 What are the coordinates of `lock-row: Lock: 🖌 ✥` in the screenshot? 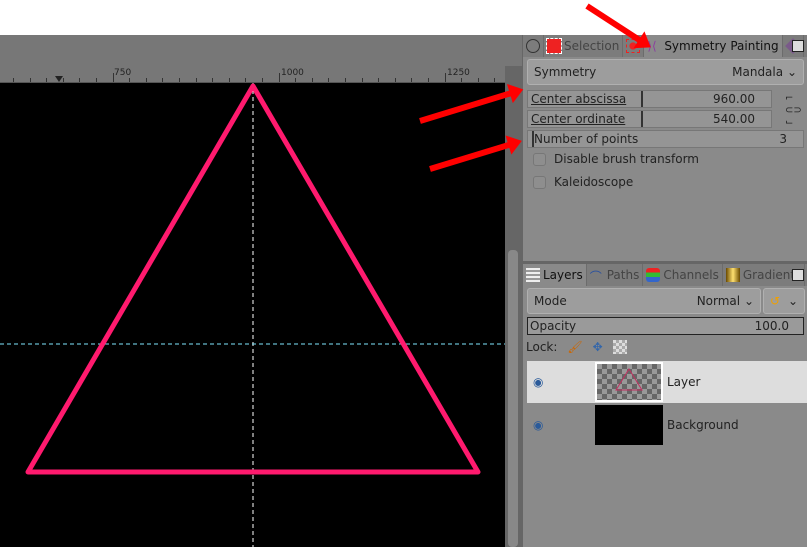 It's located at (664, 347).